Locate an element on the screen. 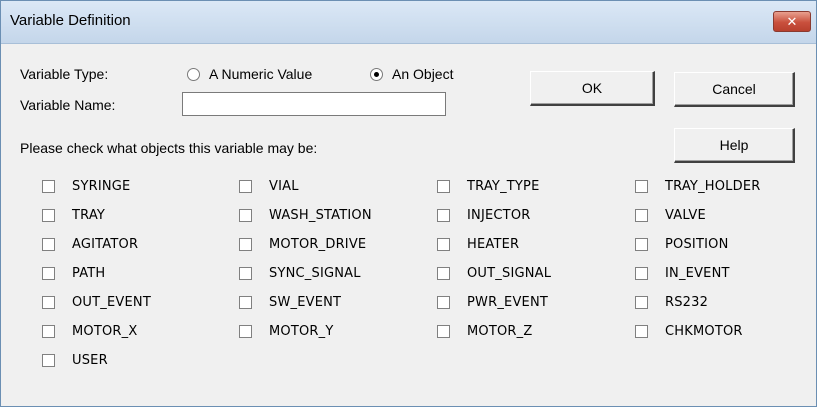 Image resolution: width=817 pixels, height=407 pixels. checkbox-label: OUT_EVENT is located at coordinates (111, 302).